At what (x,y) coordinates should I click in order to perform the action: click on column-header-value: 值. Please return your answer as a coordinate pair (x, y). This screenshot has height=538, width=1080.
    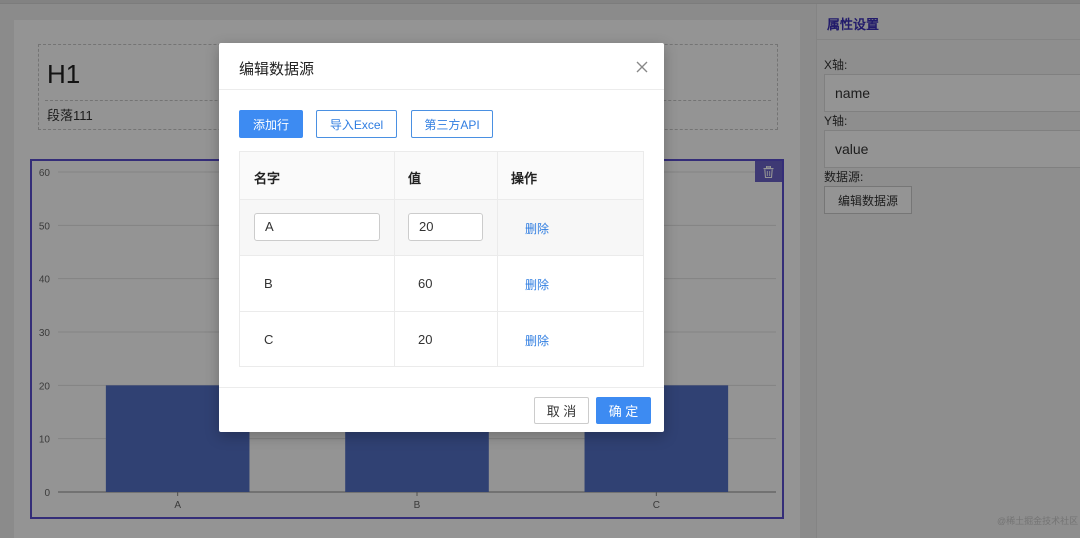
    Looking at the image, I should click on (415, 178).